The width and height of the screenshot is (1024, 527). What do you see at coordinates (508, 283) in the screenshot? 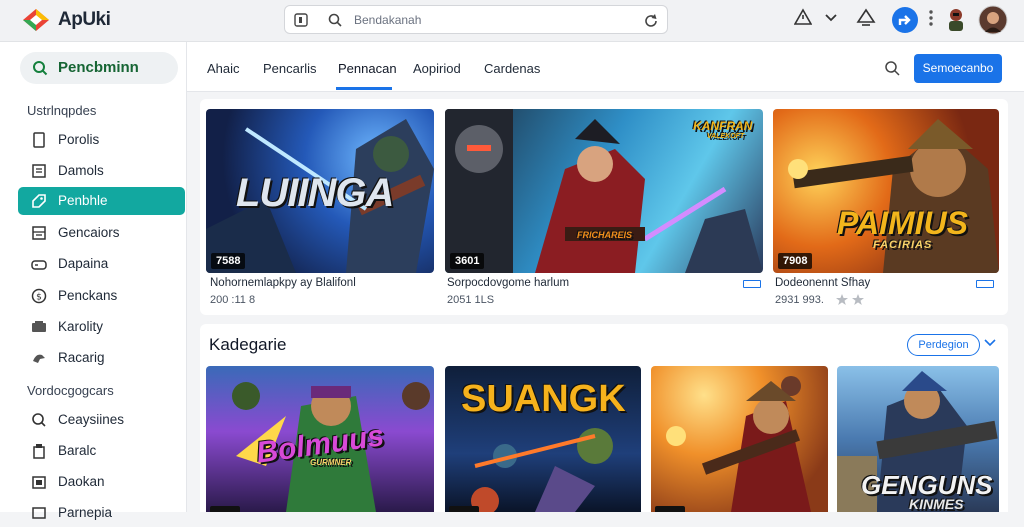
I see `card-title: Sorpocdovgome harlum` at bounding box center [508, 283].